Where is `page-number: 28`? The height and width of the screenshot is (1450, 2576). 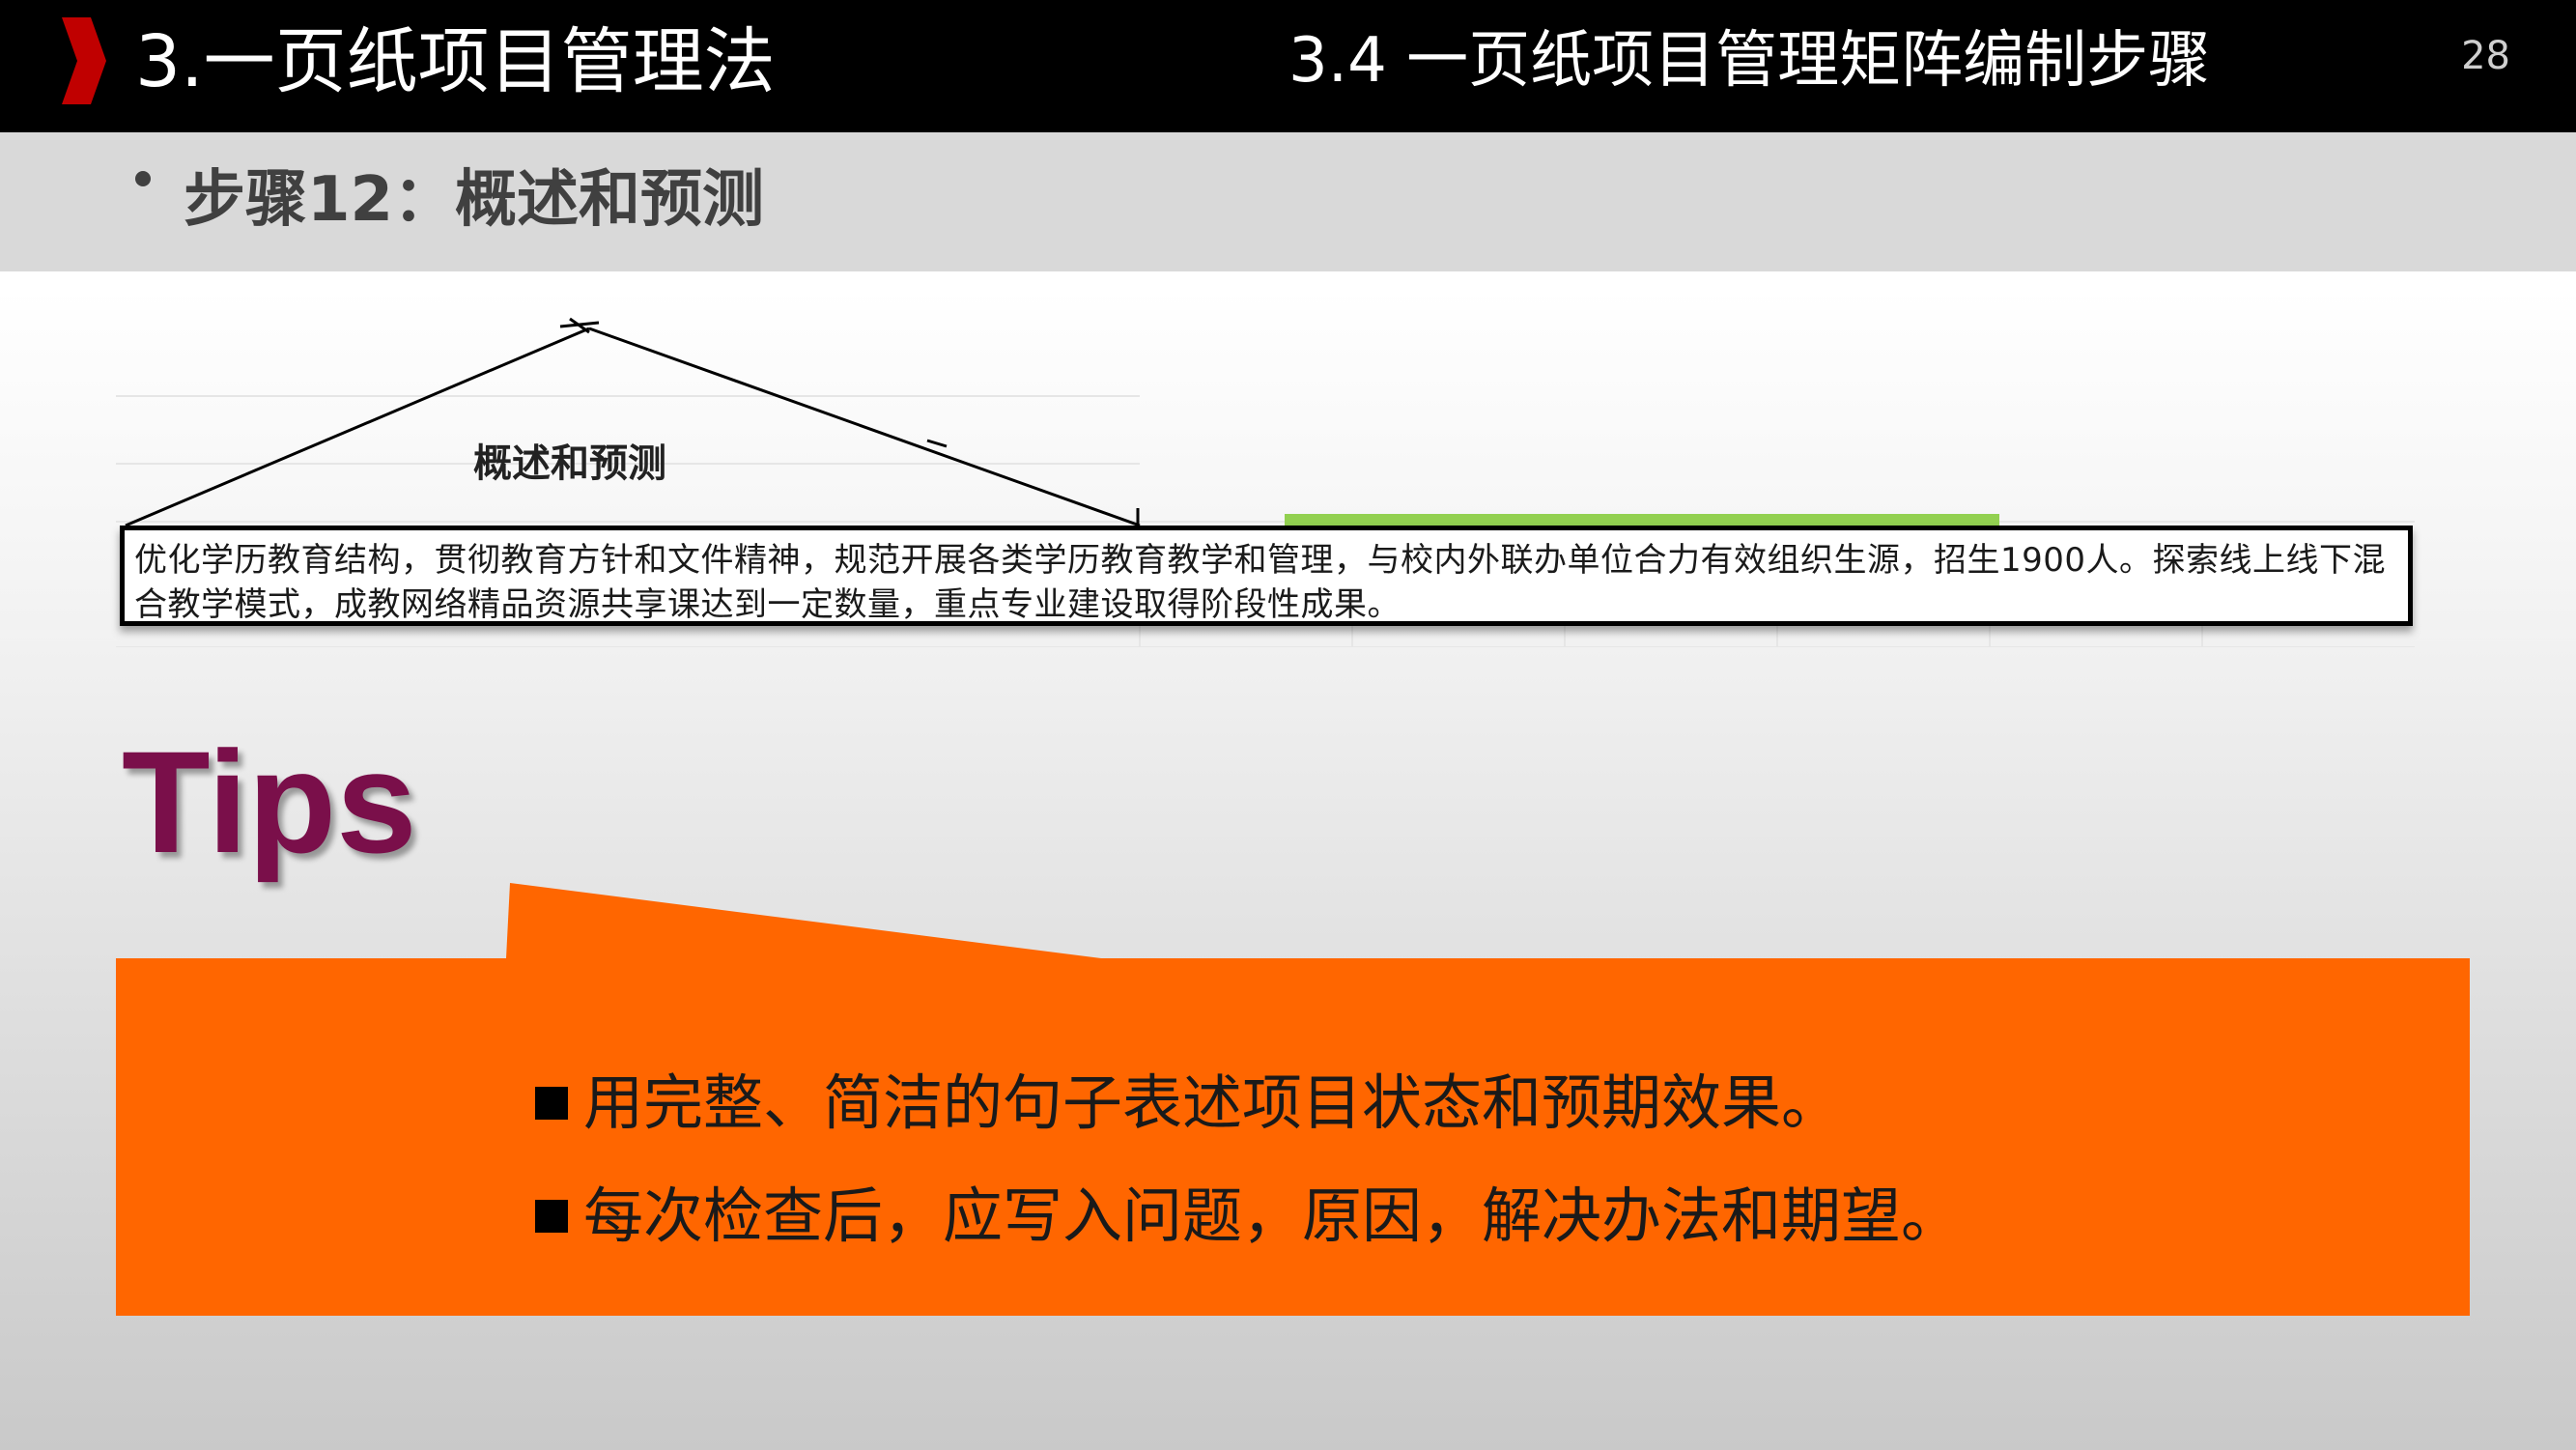
page-number: 28 is located at coordinates (2485, 56).